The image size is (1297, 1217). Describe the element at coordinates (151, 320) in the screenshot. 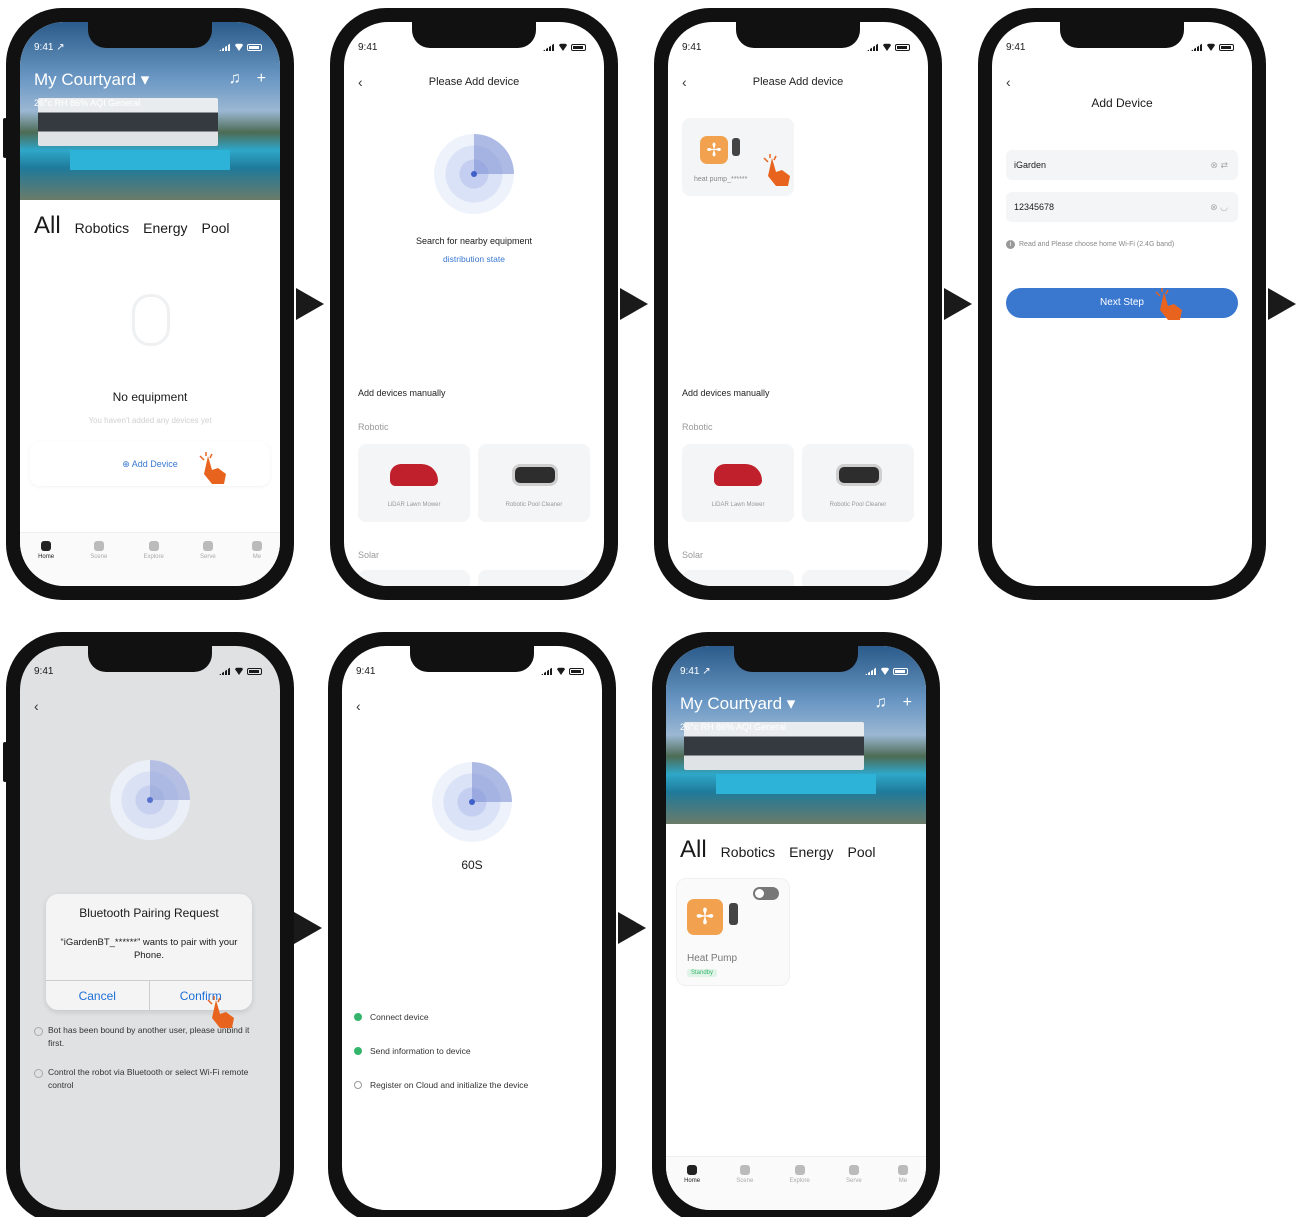

I see `empty-illustration` at that location.